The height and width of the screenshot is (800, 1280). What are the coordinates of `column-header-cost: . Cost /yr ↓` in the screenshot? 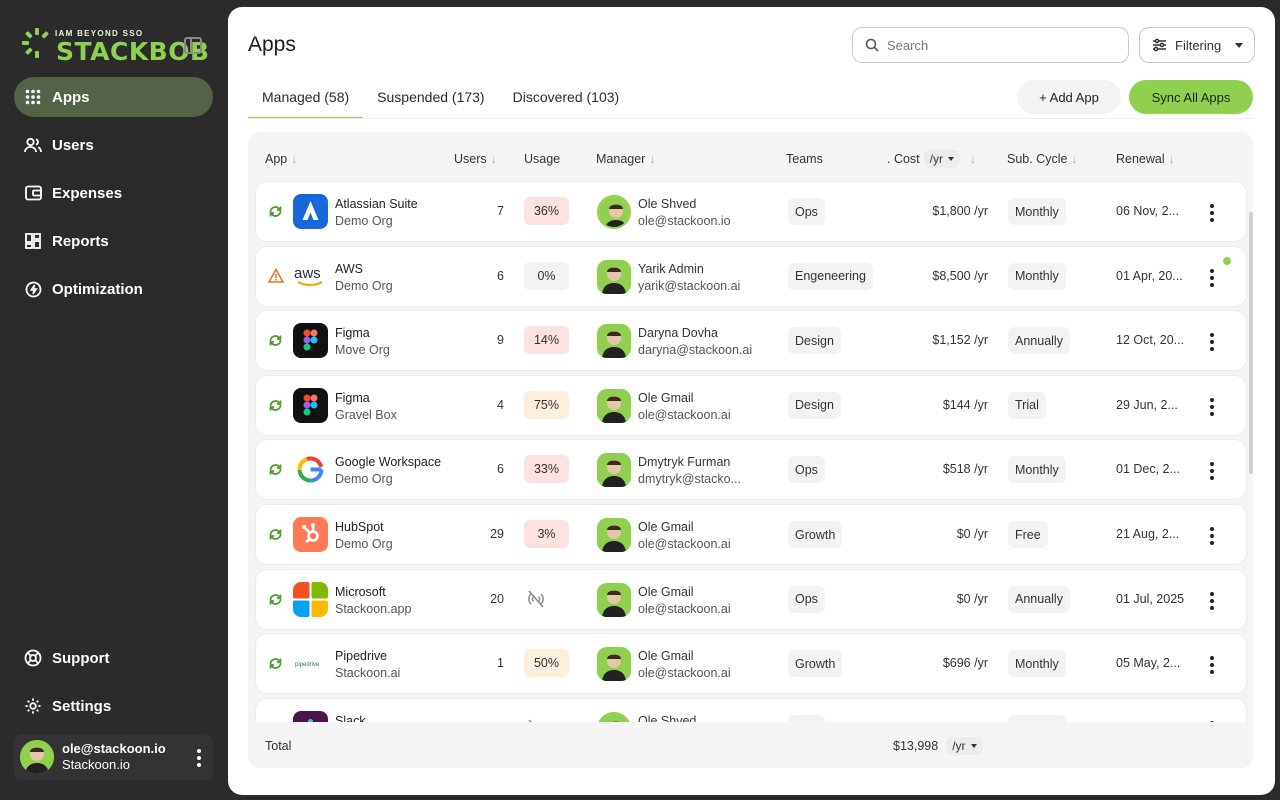 It's located at (931, 159).